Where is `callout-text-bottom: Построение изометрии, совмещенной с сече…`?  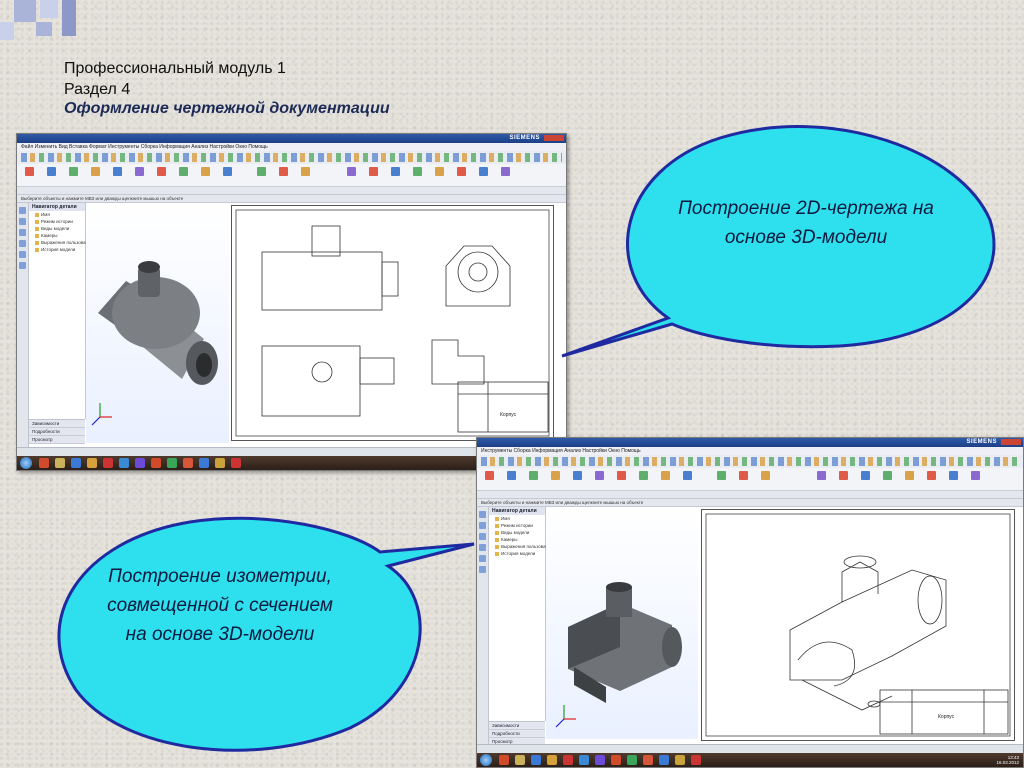
callout-text-bottom: Построение изометрии, совмещенной с сече… is located at coordinates (220, 605).